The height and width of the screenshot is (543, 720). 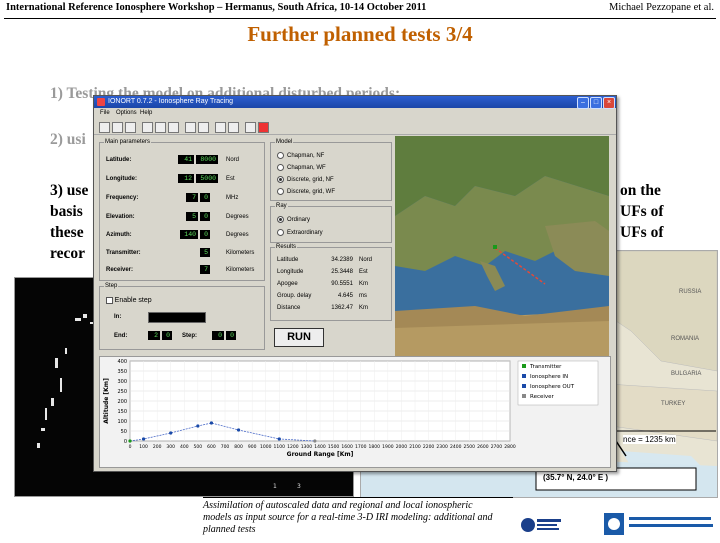 What do you see at coordinates (524, 386) in the screenshot?
I see `legend-marker` at bounding box center [524, 386].